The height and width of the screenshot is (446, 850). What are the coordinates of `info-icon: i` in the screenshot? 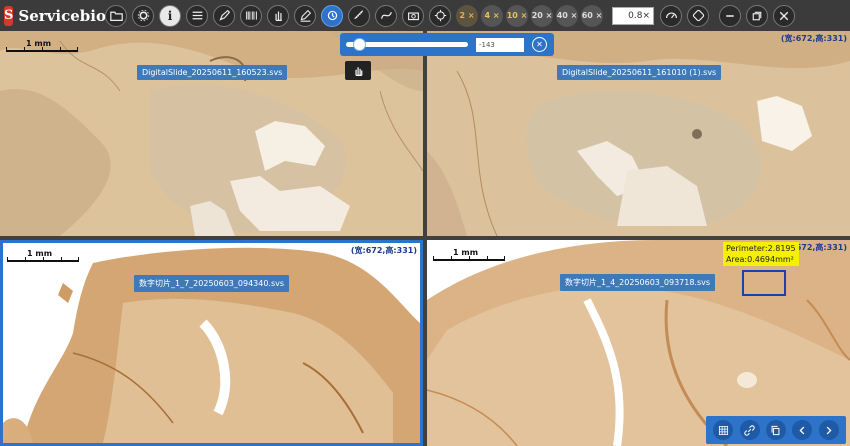 It's located at (170, 15).